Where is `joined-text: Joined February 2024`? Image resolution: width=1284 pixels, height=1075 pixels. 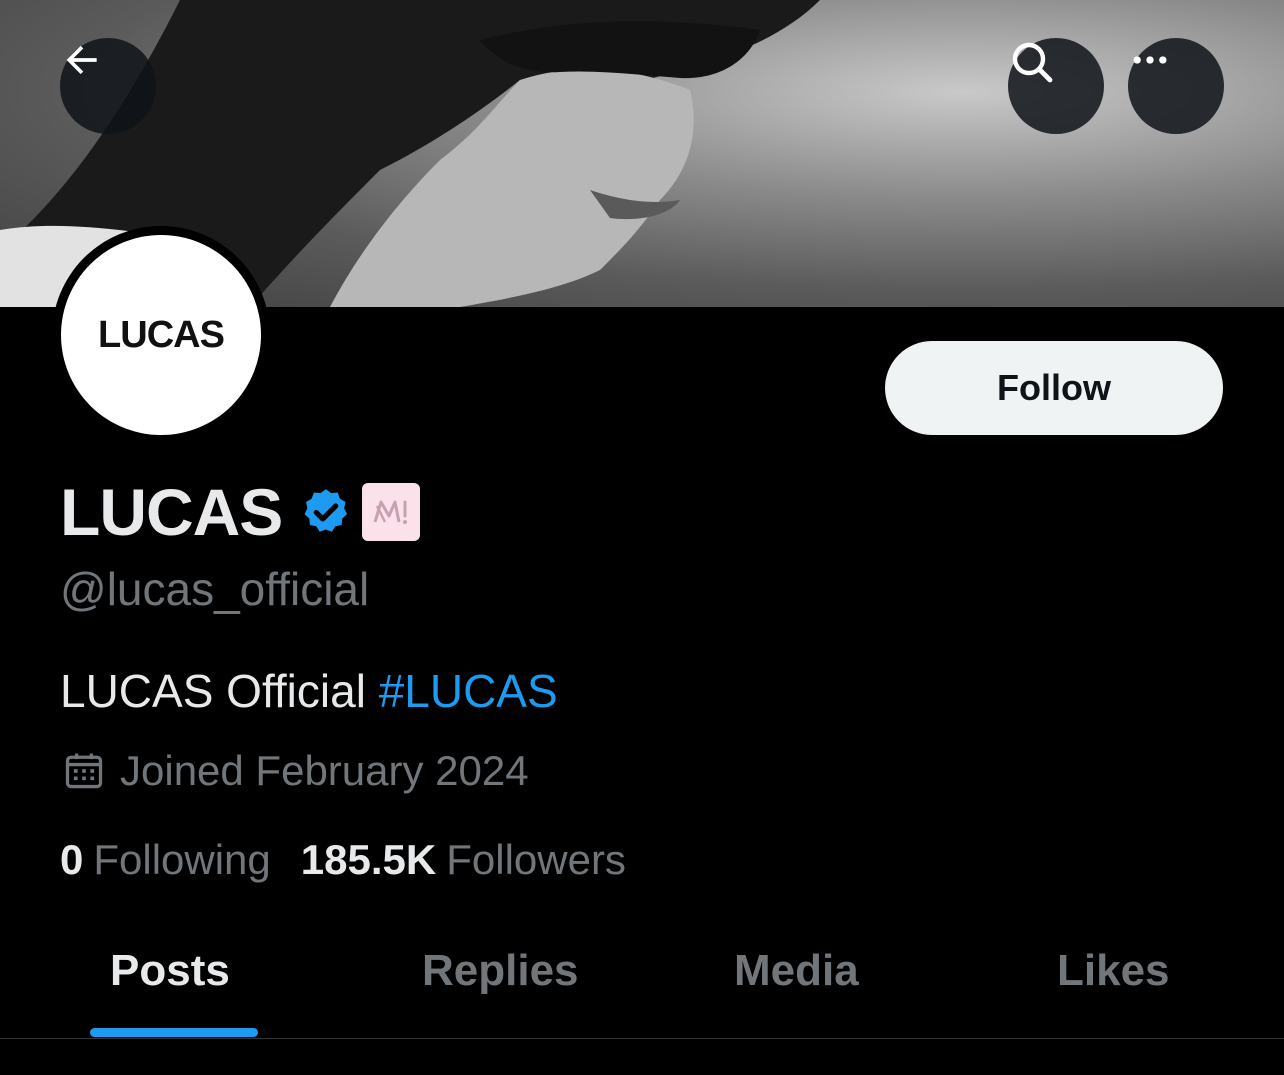
joined-text: Joined February 2024 is located at coordinates (324, 770).